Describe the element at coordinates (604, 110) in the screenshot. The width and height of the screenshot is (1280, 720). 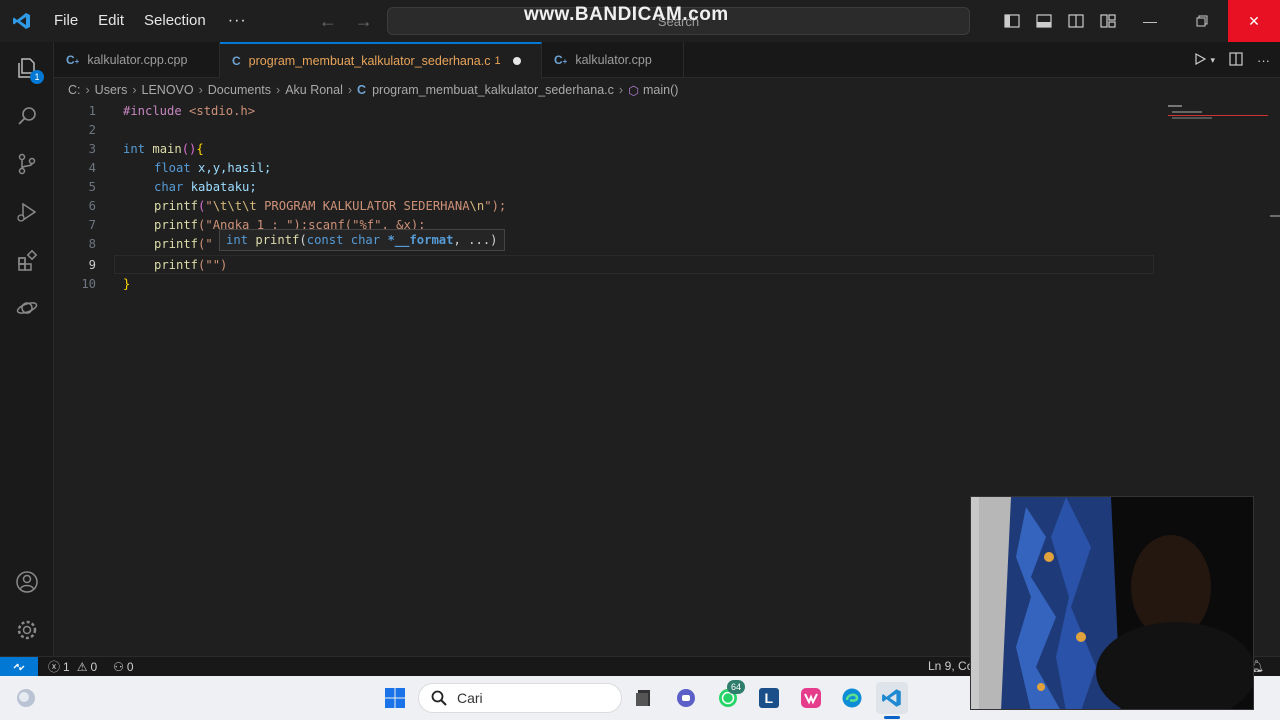
I see `code-line: 1 #include <stdio.h>` at that location.